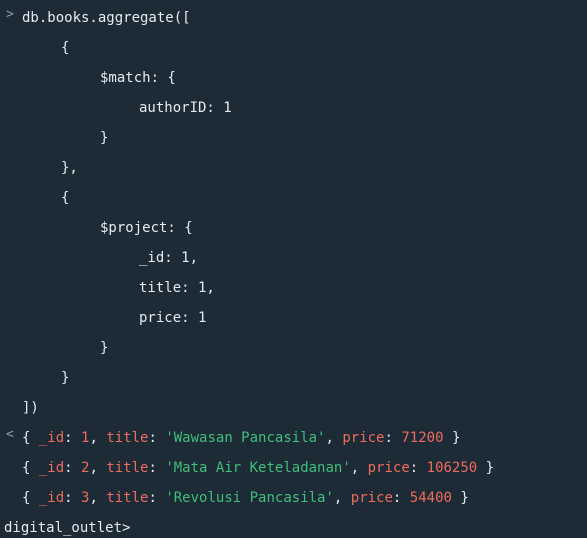  I want to click on code-line-3: $match: {, so click(138, 78).